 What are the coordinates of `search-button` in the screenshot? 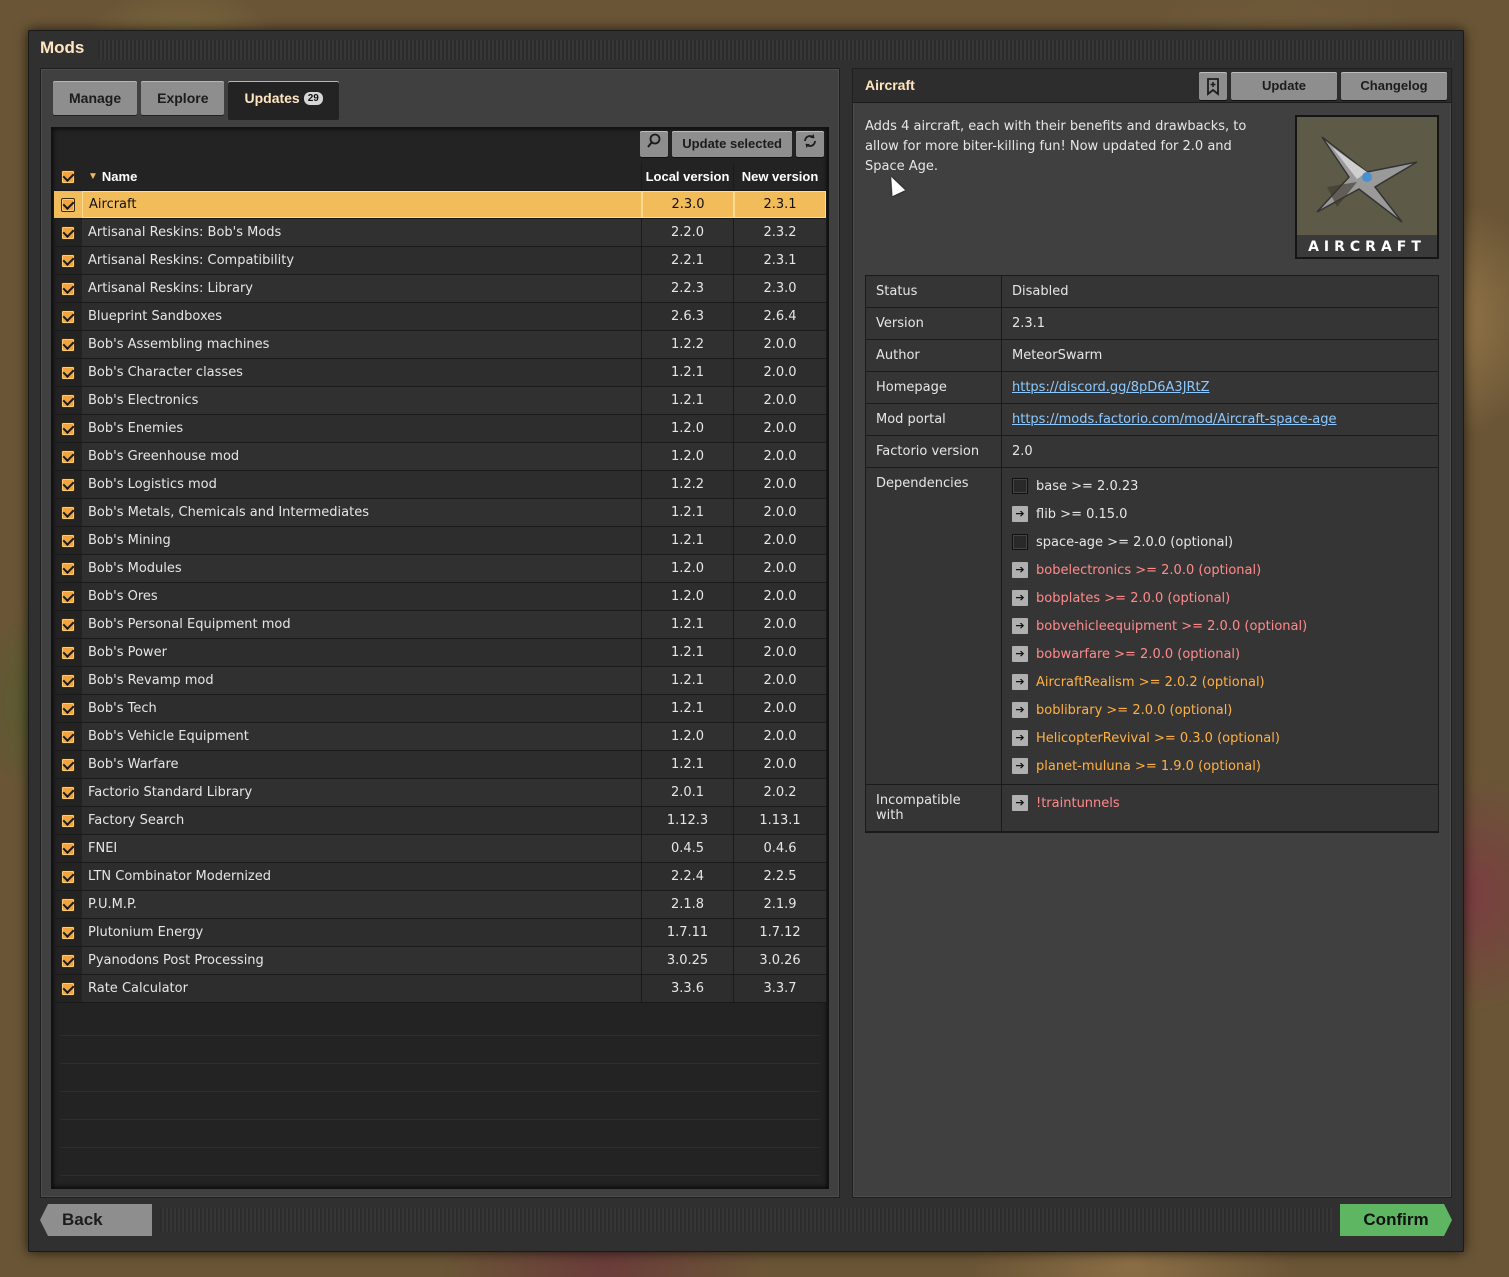 It's located at (654, 144).